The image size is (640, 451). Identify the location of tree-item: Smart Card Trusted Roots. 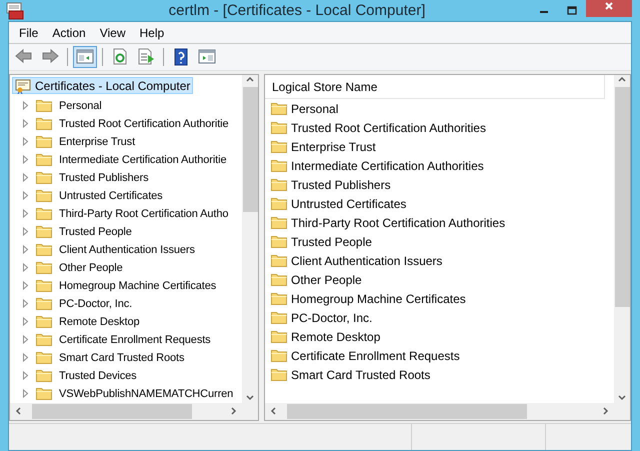
(121, 358).